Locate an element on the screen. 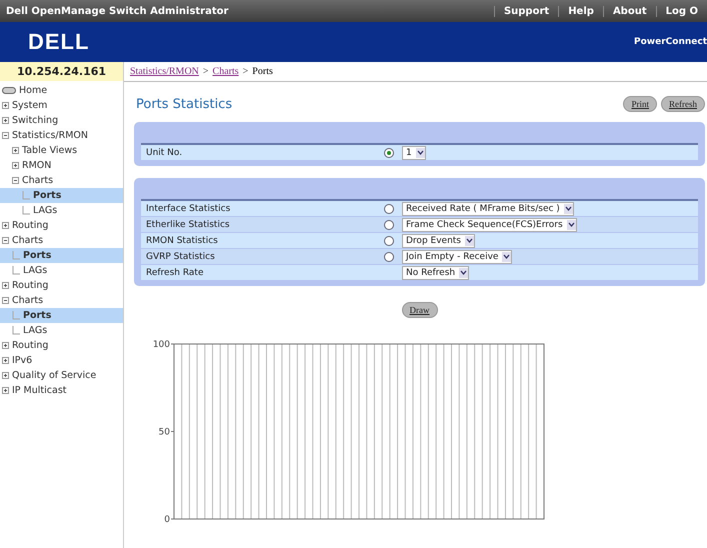 This screenshot has height=548, width=707. page-button: Refresh is located at coordinates (683, 104).